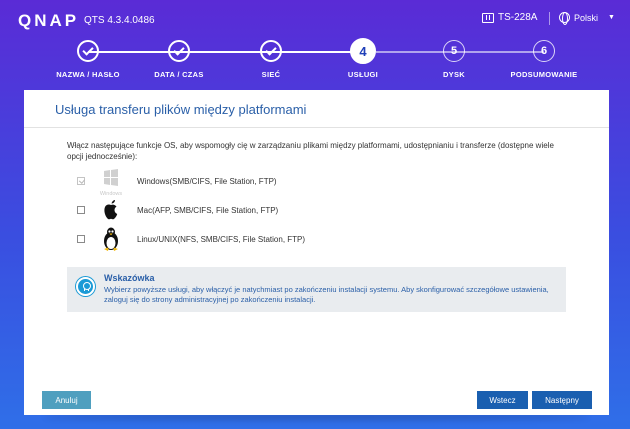 Image resolution: width=630 pixels, height=429 pixels. Describe the element at coordinates (119, 20) in the screenshot. I see `firmware-version: QTS 4.3.4.0486` at that location.